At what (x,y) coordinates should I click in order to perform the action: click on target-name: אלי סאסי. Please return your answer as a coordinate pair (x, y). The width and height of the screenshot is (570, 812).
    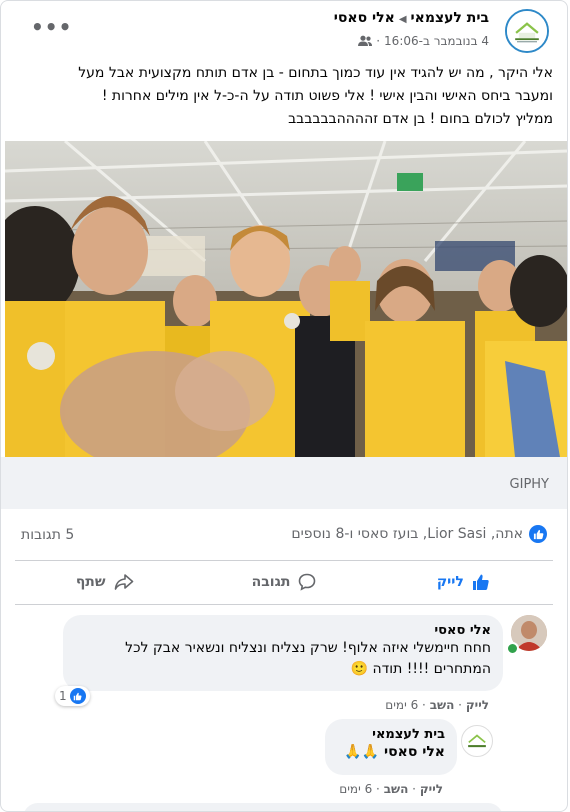
    Looking at the image, I should click on (364, 18).